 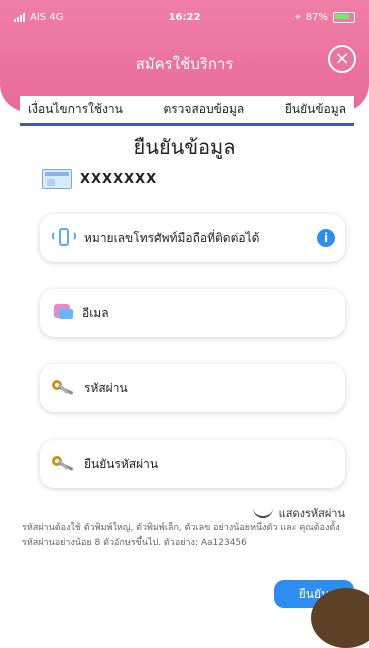 I want to click on email-field: อีเมล, so click(x=192, y=313).